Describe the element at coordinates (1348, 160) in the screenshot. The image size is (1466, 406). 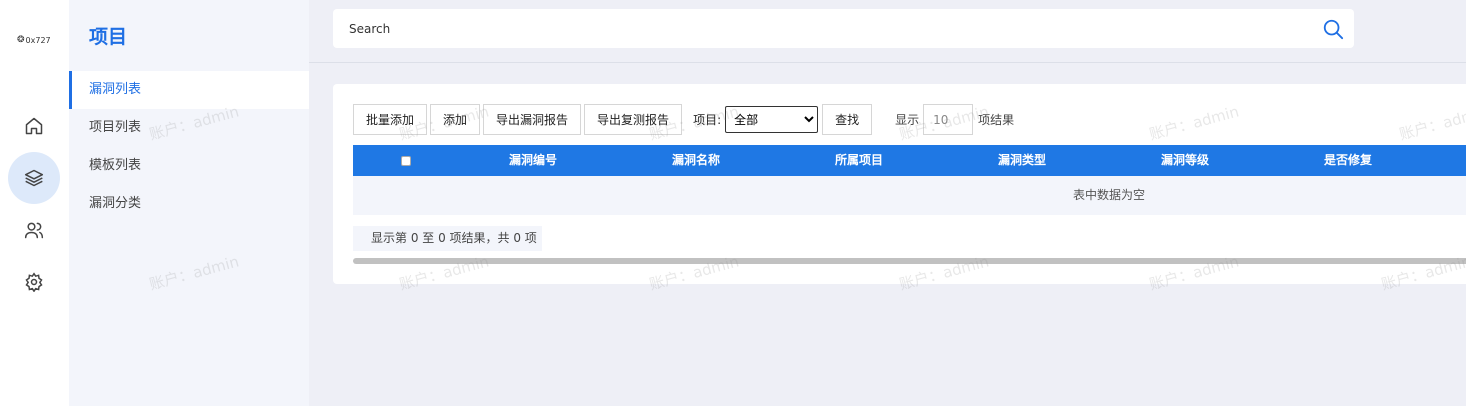
I see `column-header-fixed: 是否修复` at that location.